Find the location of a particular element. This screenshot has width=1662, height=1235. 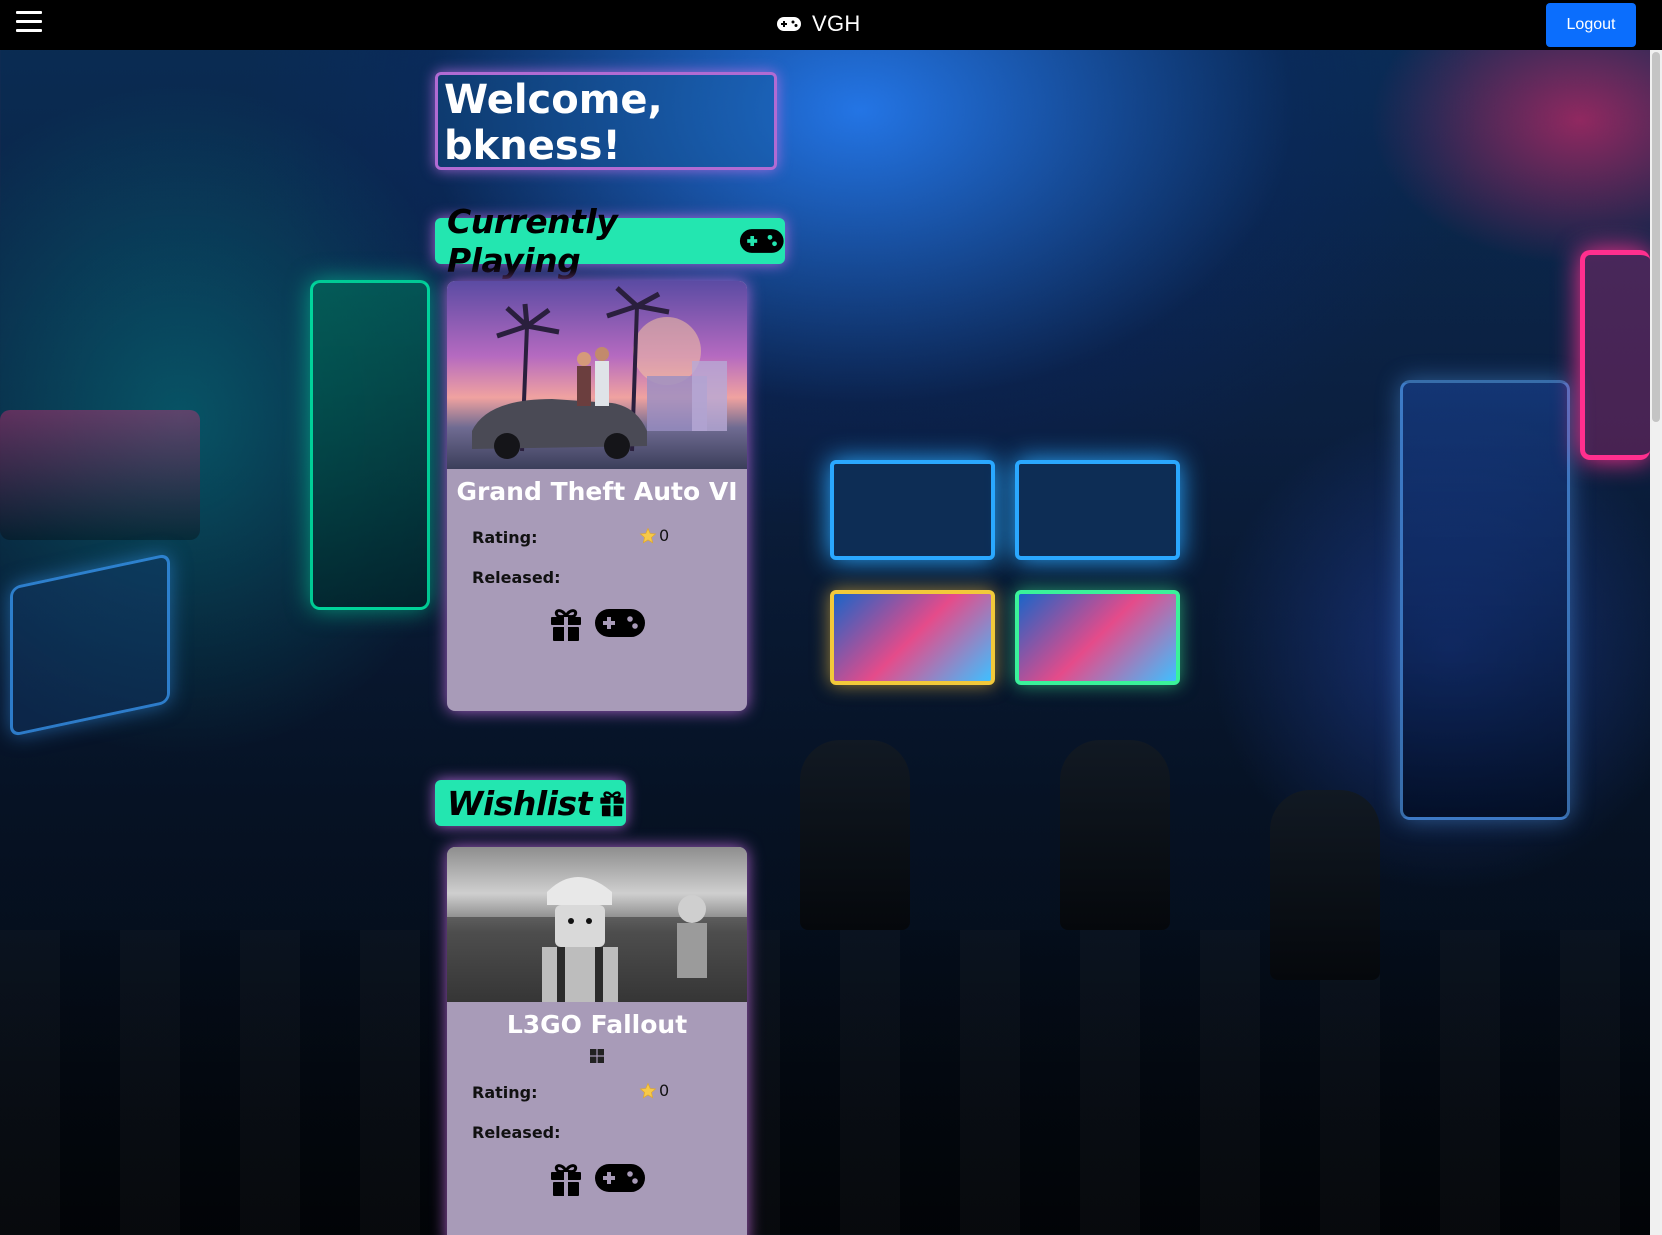

game-title: Grand Theft Auto VI is located at coordinates (597, 491).